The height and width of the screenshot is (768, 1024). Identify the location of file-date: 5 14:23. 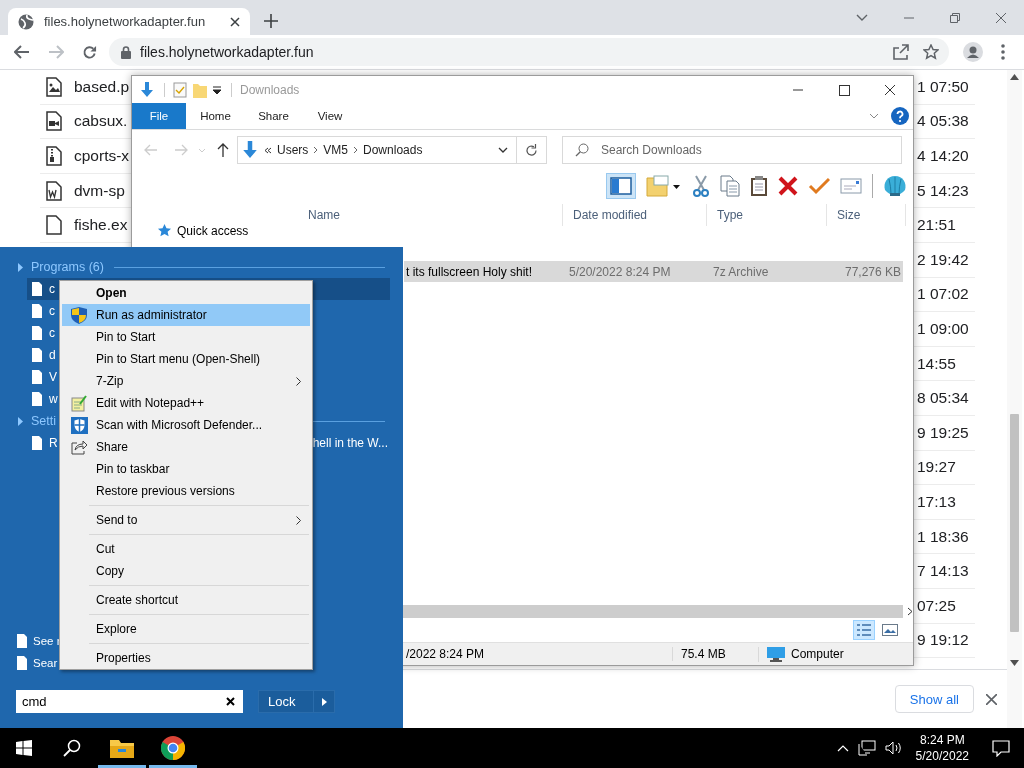
(943, 190).